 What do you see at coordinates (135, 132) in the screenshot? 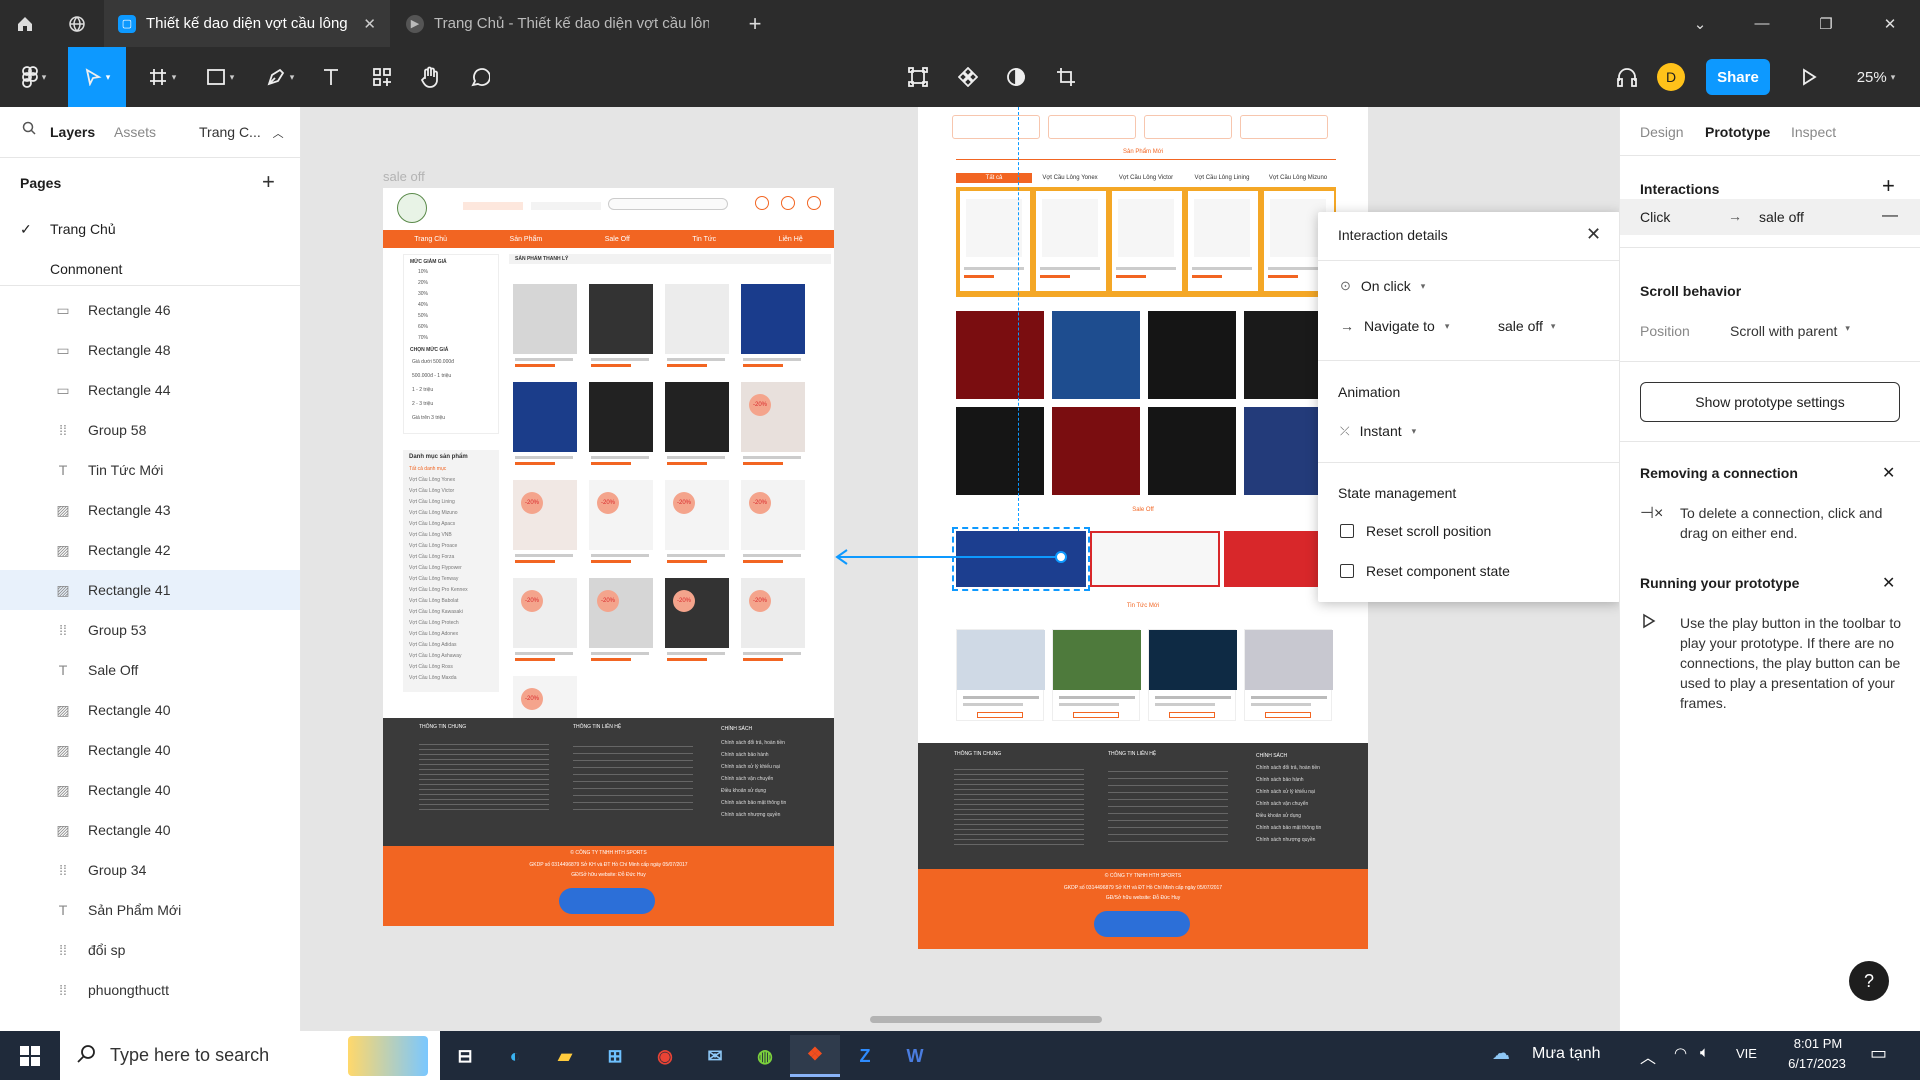
I see `tab-assets: Assets` at bounding box center [135, 132].